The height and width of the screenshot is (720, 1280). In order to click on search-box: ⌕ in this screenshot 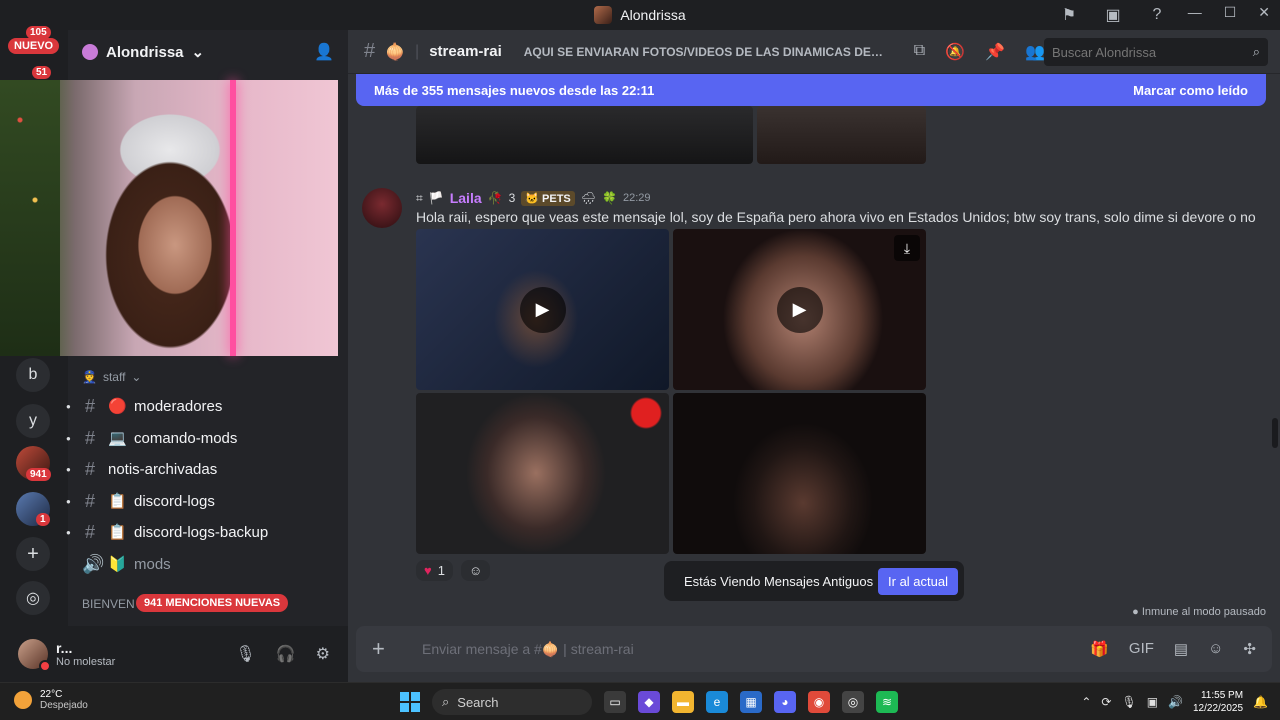, I will do `click(1156, 52)`.